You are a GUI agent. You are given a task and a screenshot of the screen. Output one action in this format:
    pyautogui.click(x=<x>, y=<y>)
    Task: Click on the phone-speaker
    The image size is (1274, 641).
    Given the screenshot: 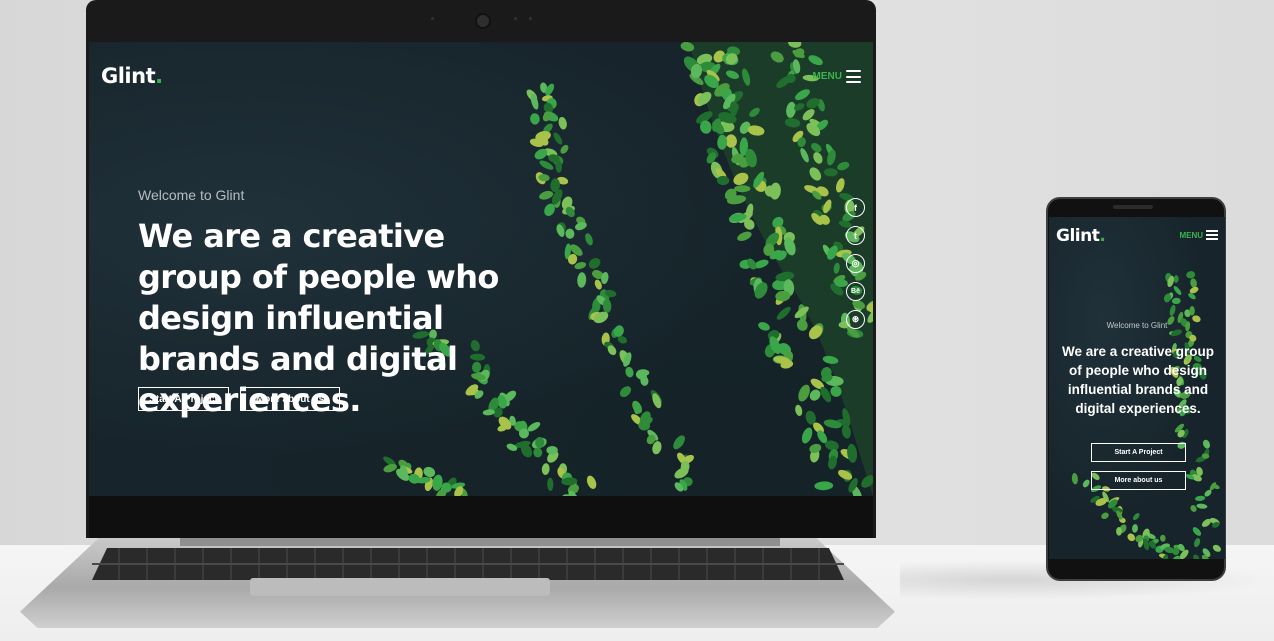 What is the action you would take?
    pyautogui.click(x=1133, y=207)
    